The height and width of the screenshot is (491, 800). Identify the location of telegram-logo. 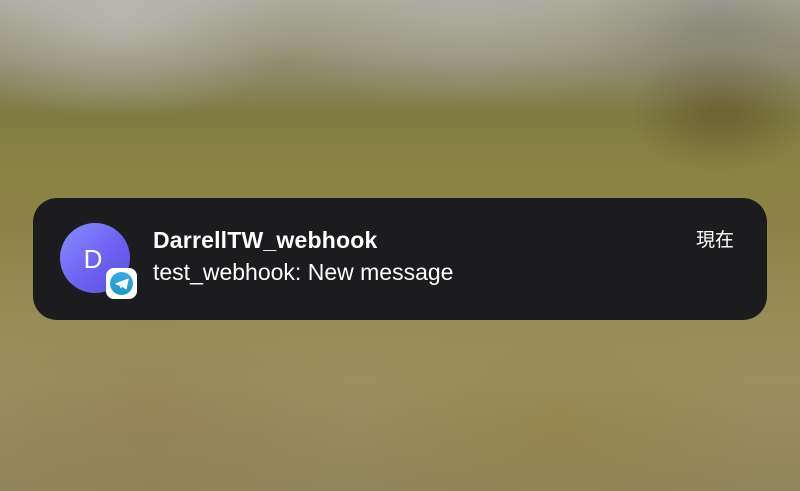
(121, 283).